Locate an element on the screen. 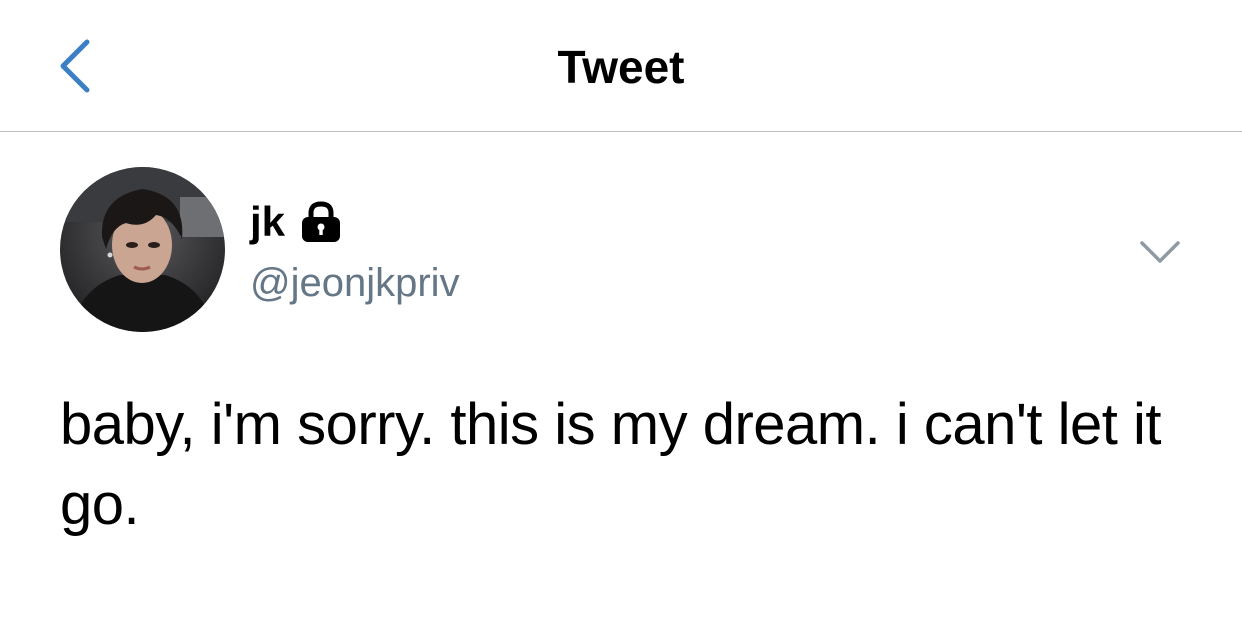  lock-icon is located at coordinates (321, 224).